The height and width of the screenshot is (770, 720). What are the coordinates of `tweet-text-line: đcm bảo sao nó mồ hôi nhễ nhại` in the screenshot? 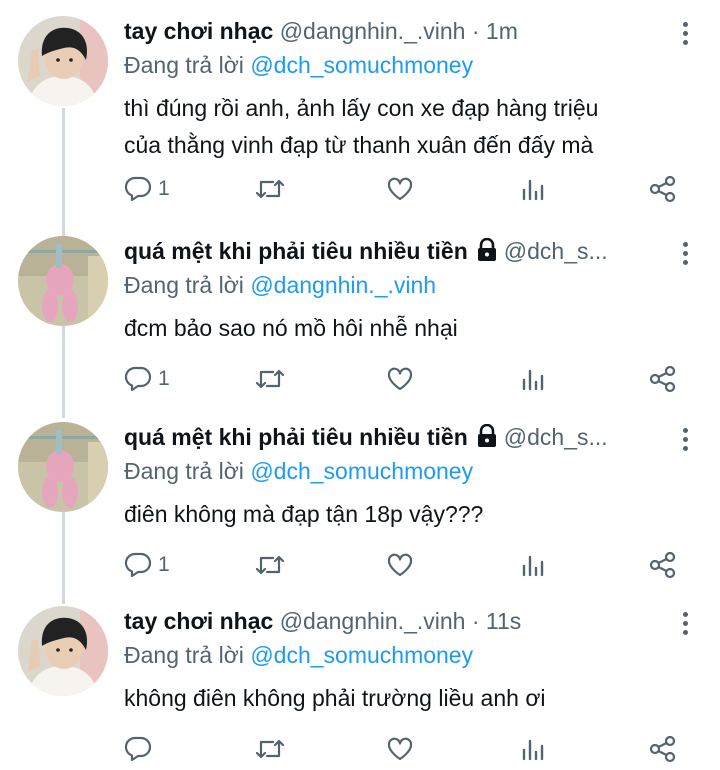 It's located at (291, 328).